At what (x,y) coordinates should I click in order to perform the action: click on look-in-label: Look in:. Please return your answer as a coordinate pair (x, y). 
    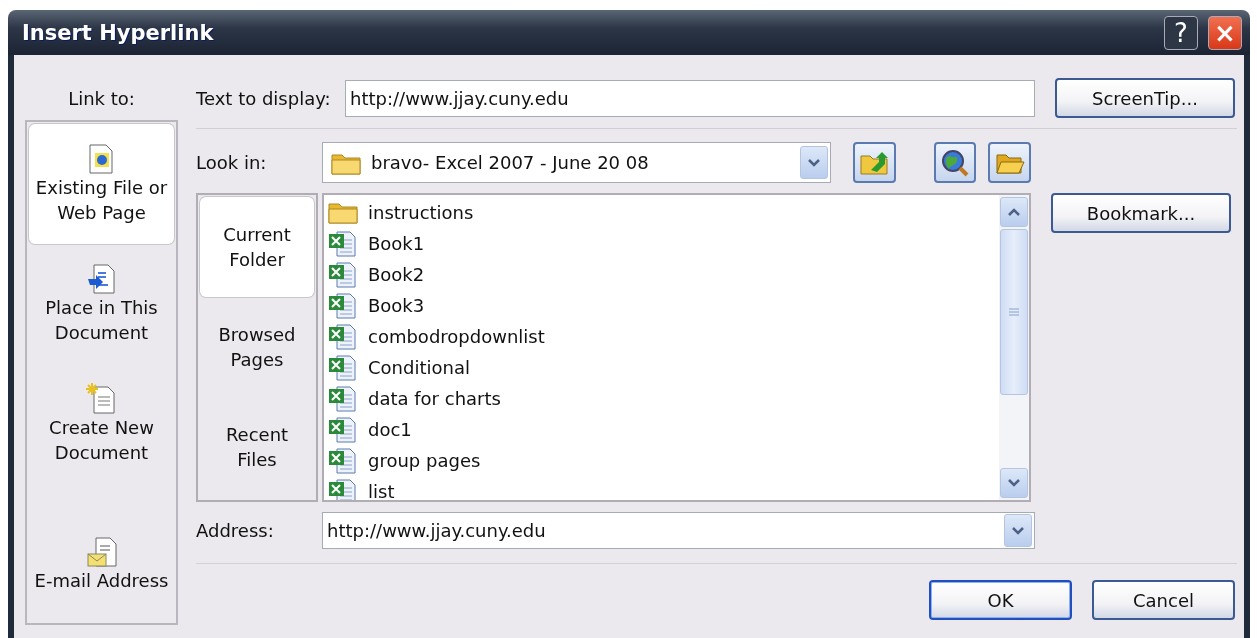
    Looking at the image, I should click on (231, 162).